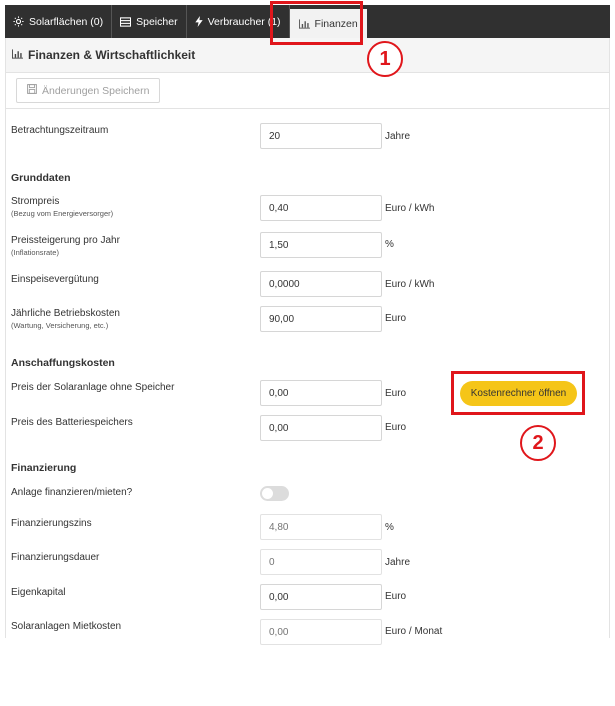 The image size is (615, 706). Describe the element at coordinates (44, 468) in the screenshot. I see `section-finanzierung: Finanzierung` at that location.